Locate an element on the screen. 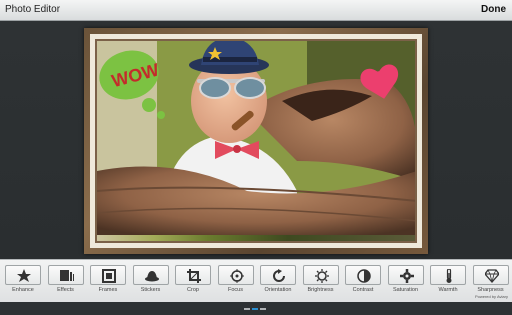 This screenshot has width=512, height=315. enhance-star-icon is located at coordinates (24, 276).